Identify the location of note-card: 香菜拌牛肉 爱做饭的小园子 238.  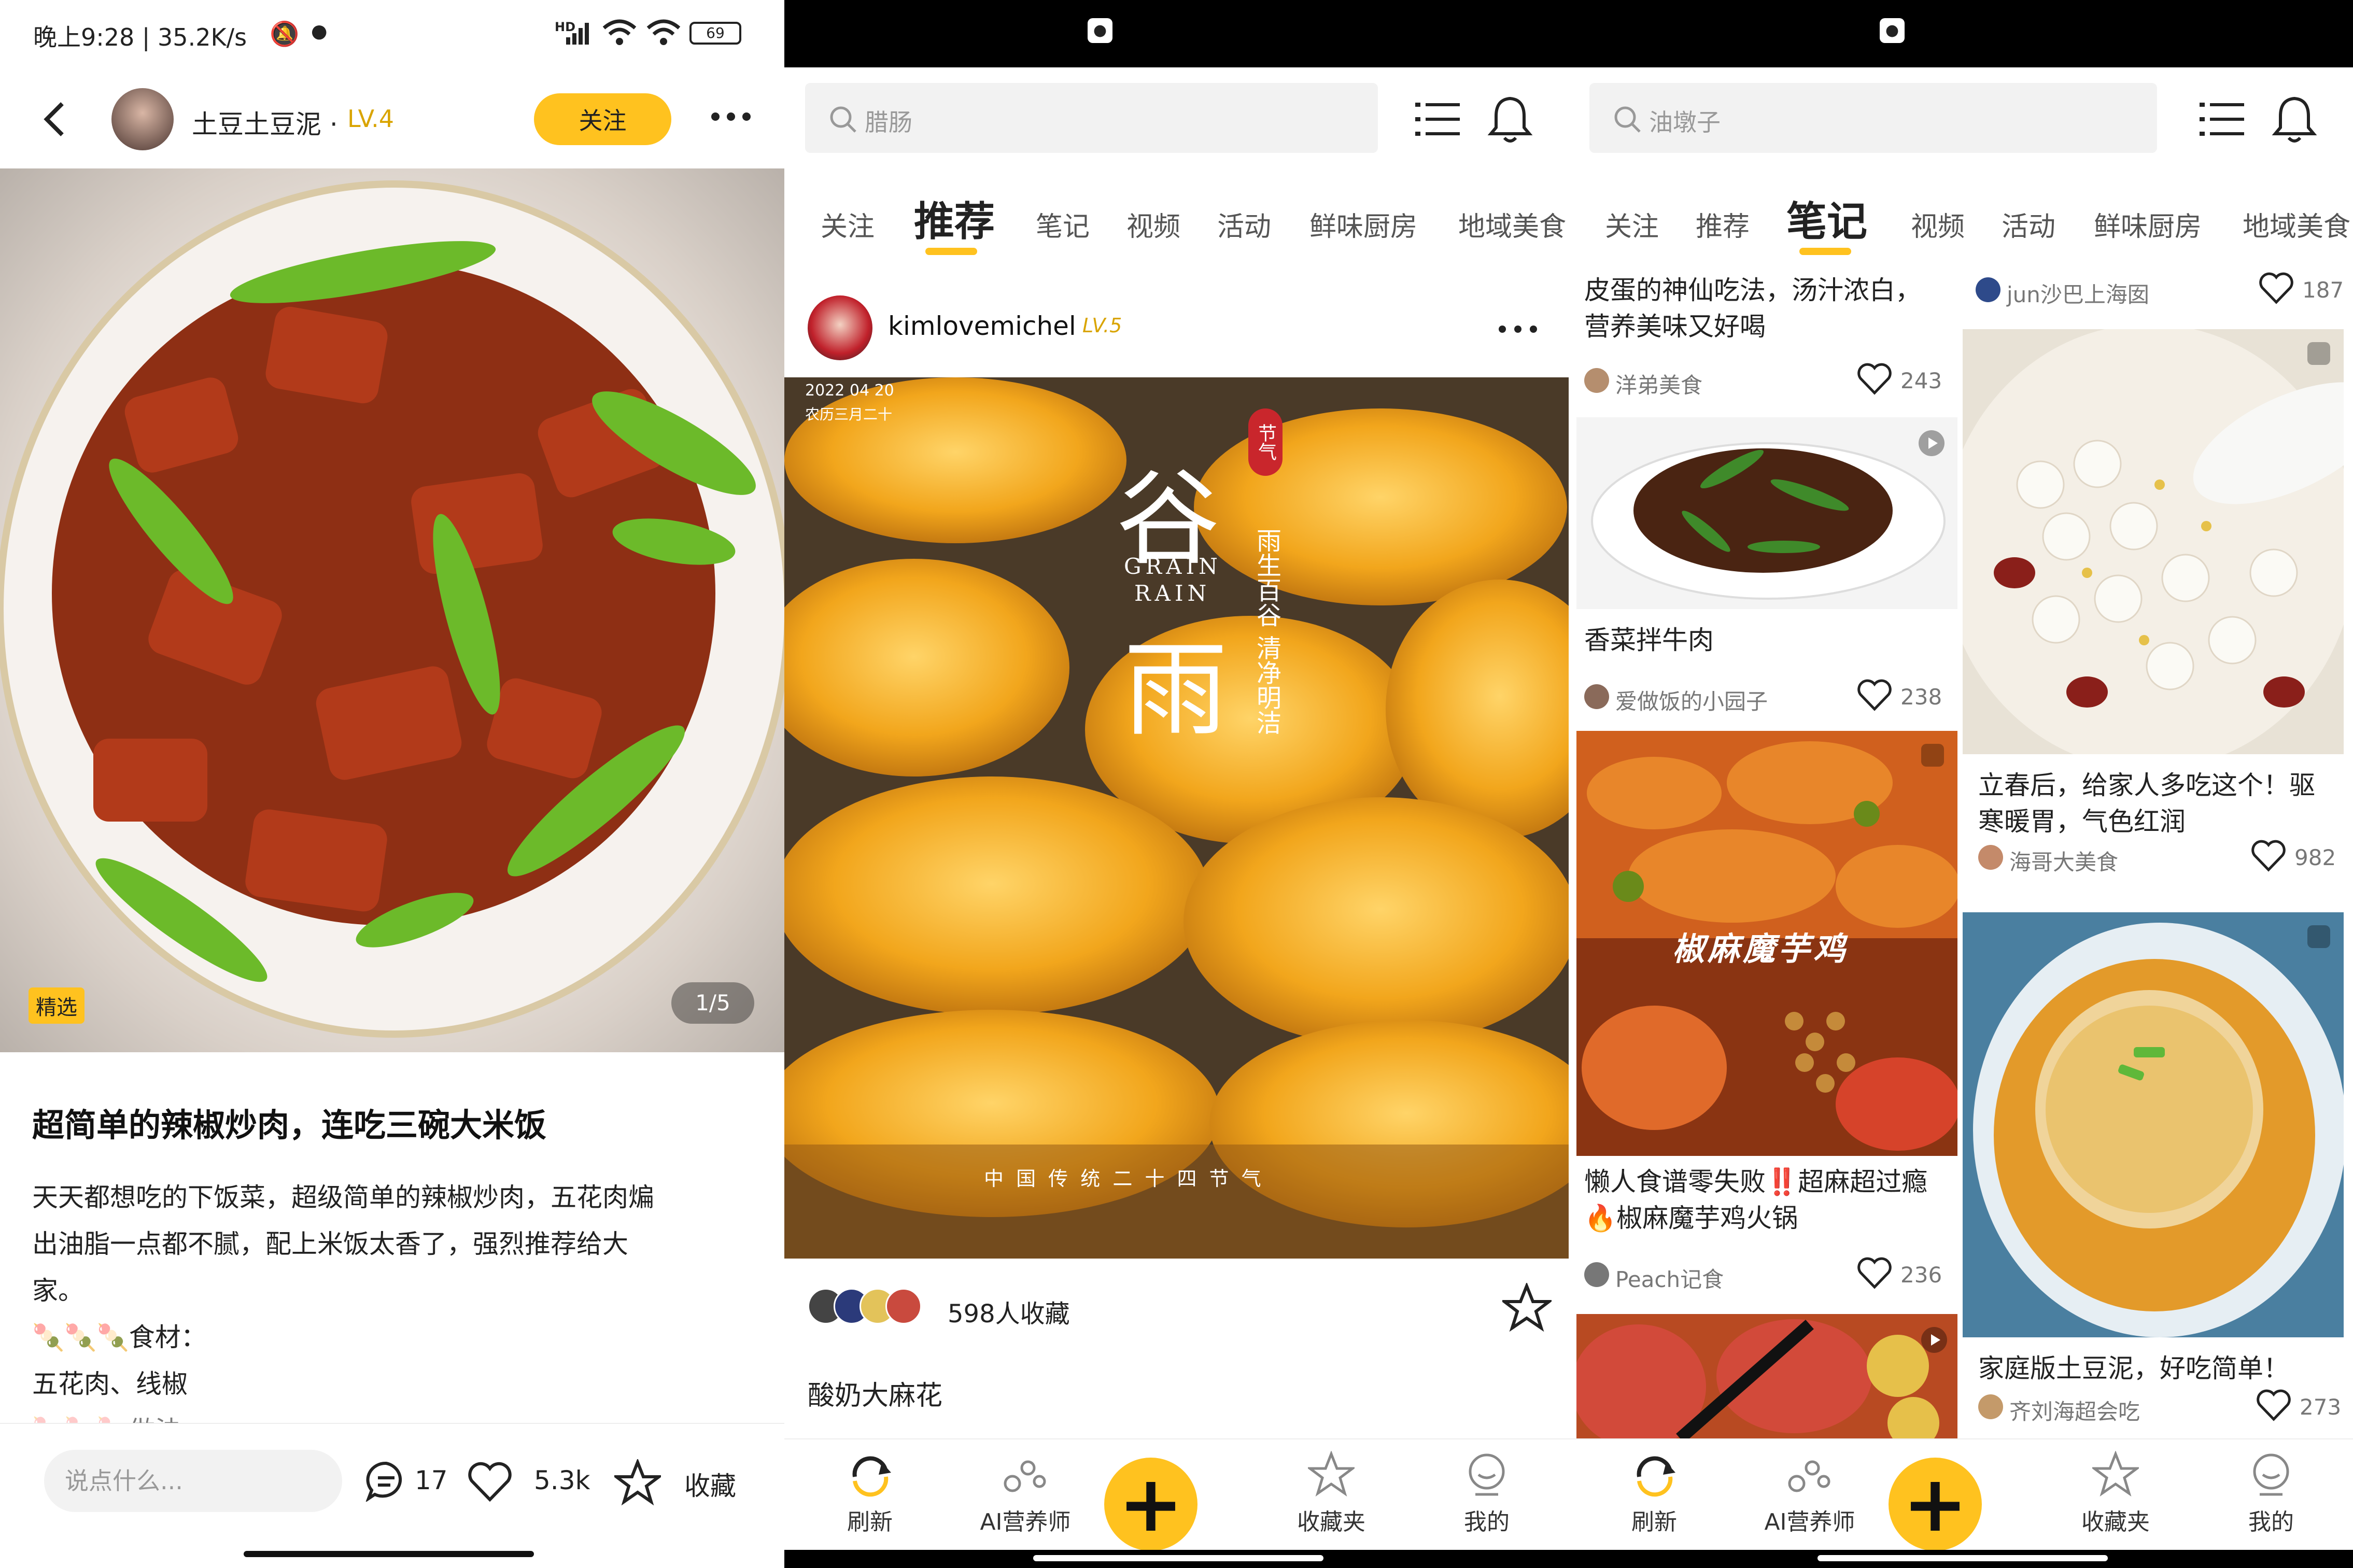
(1766, 572).